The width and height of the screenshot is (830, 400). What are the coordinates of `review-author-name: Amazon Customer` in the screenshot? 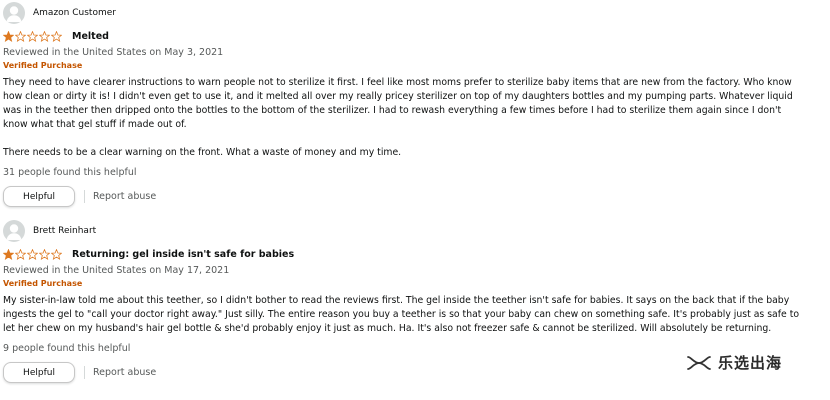 It's located at (74, 13).